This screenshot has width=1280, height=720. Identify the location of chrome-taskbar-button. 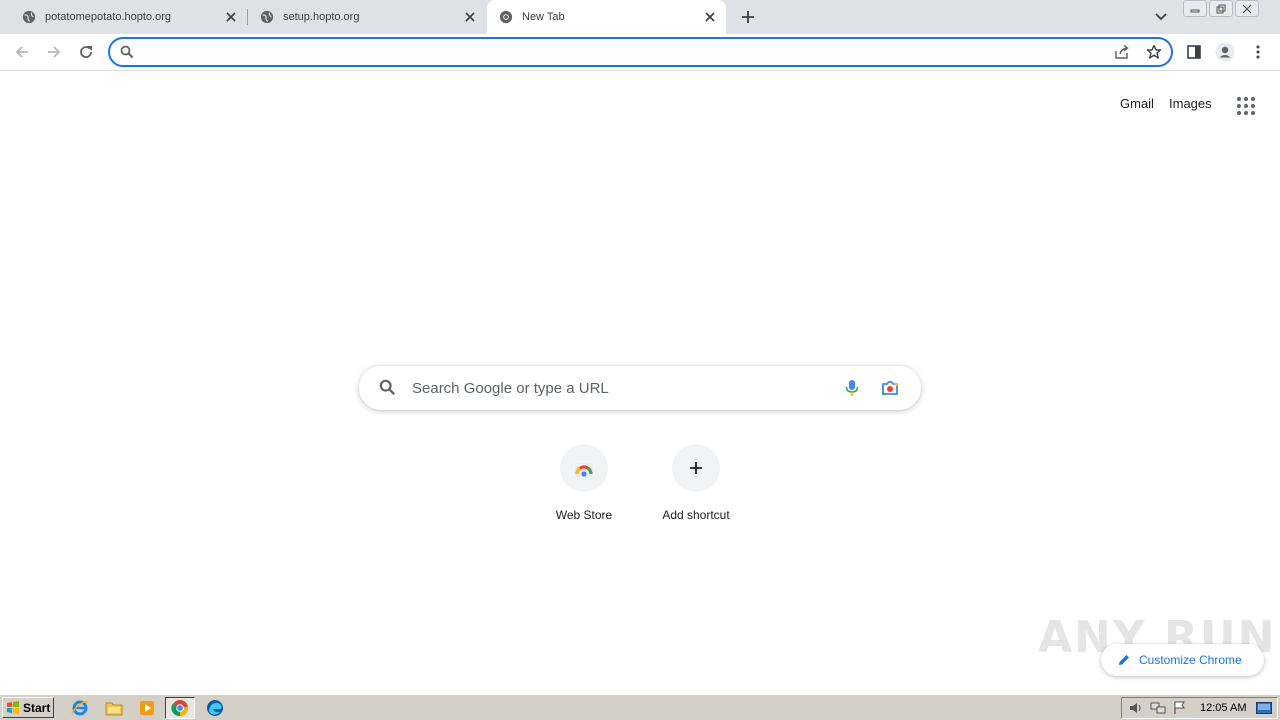
(180, 708).